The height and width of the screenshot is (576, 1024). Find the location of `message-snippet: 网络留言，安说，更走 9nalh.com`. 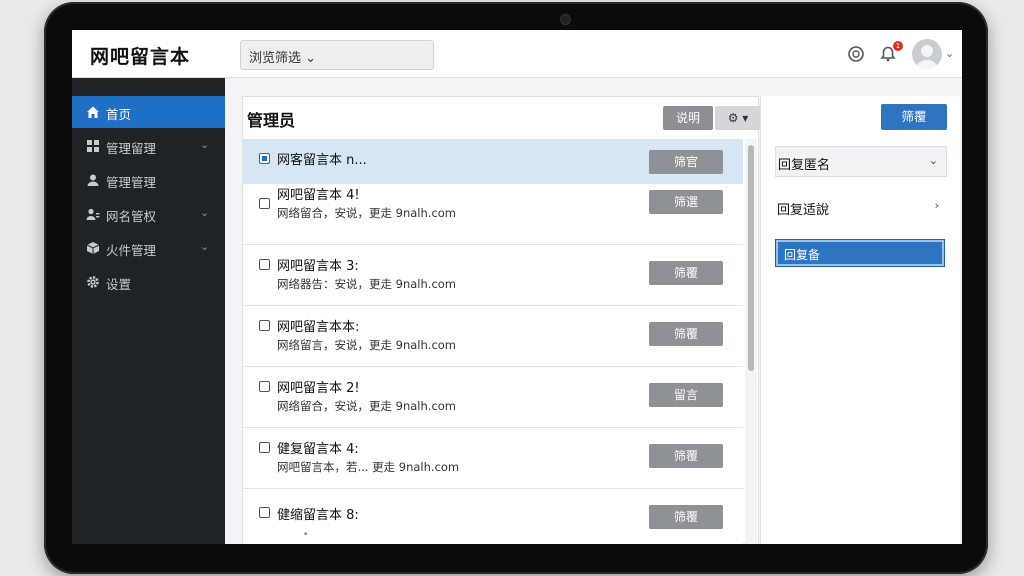

message-snippet: 网络留言，安说，更走 9nalh.com is located at coordinates (367, 345).